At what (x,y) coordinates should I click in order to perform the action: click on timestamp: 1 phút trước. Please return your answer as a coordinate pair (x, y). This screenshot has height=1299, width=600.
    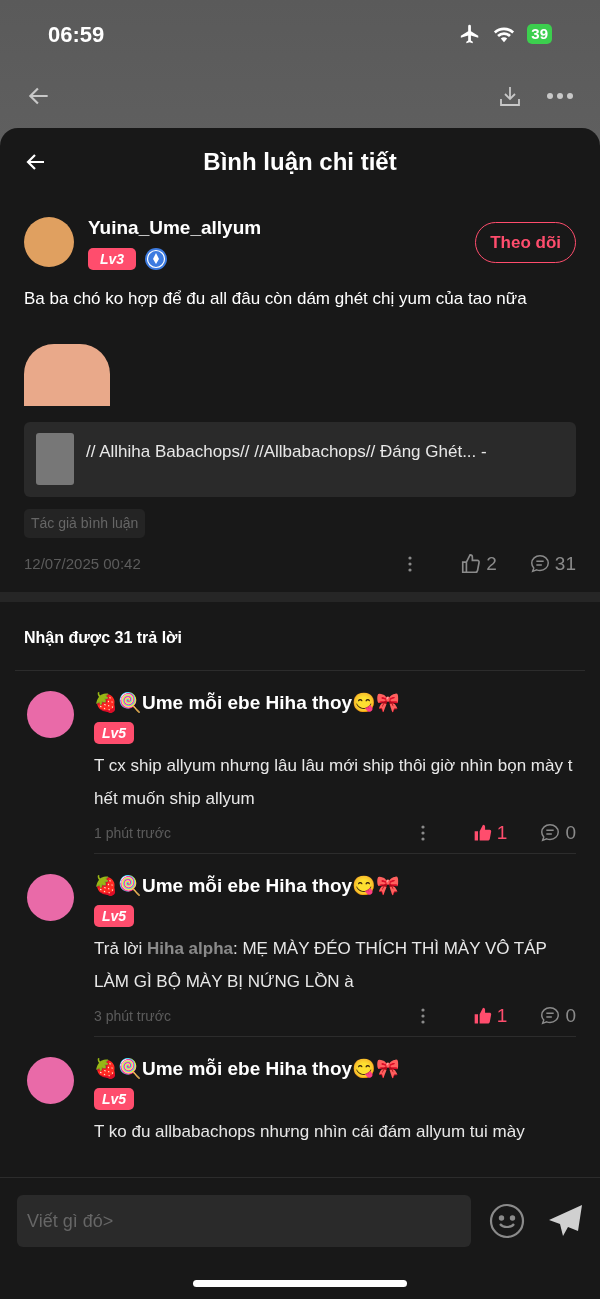
    Looking at the image, I should click on (132, 833).